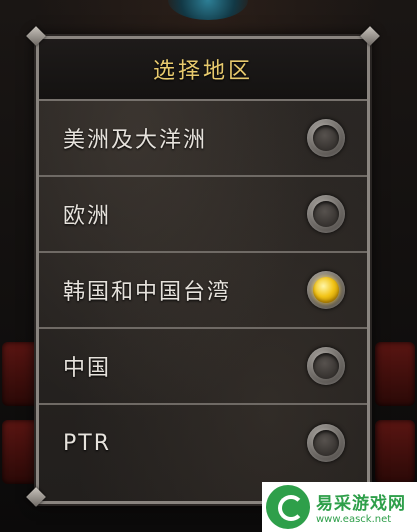  I want to click on dialog-title-bar: 选择地区, so click(203, 70).